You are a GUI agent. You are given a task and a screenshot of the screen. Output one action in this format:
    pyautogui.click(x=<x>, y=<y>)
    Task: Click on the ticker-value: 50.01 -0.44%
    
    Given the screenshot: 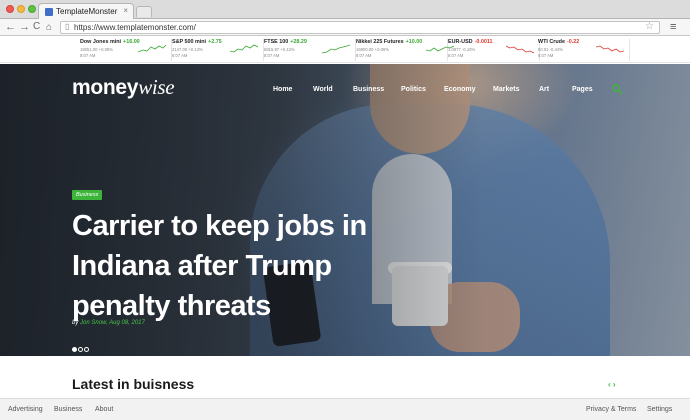 What is the action you would take?
    pyautogui.click(x=550, y=49)
    